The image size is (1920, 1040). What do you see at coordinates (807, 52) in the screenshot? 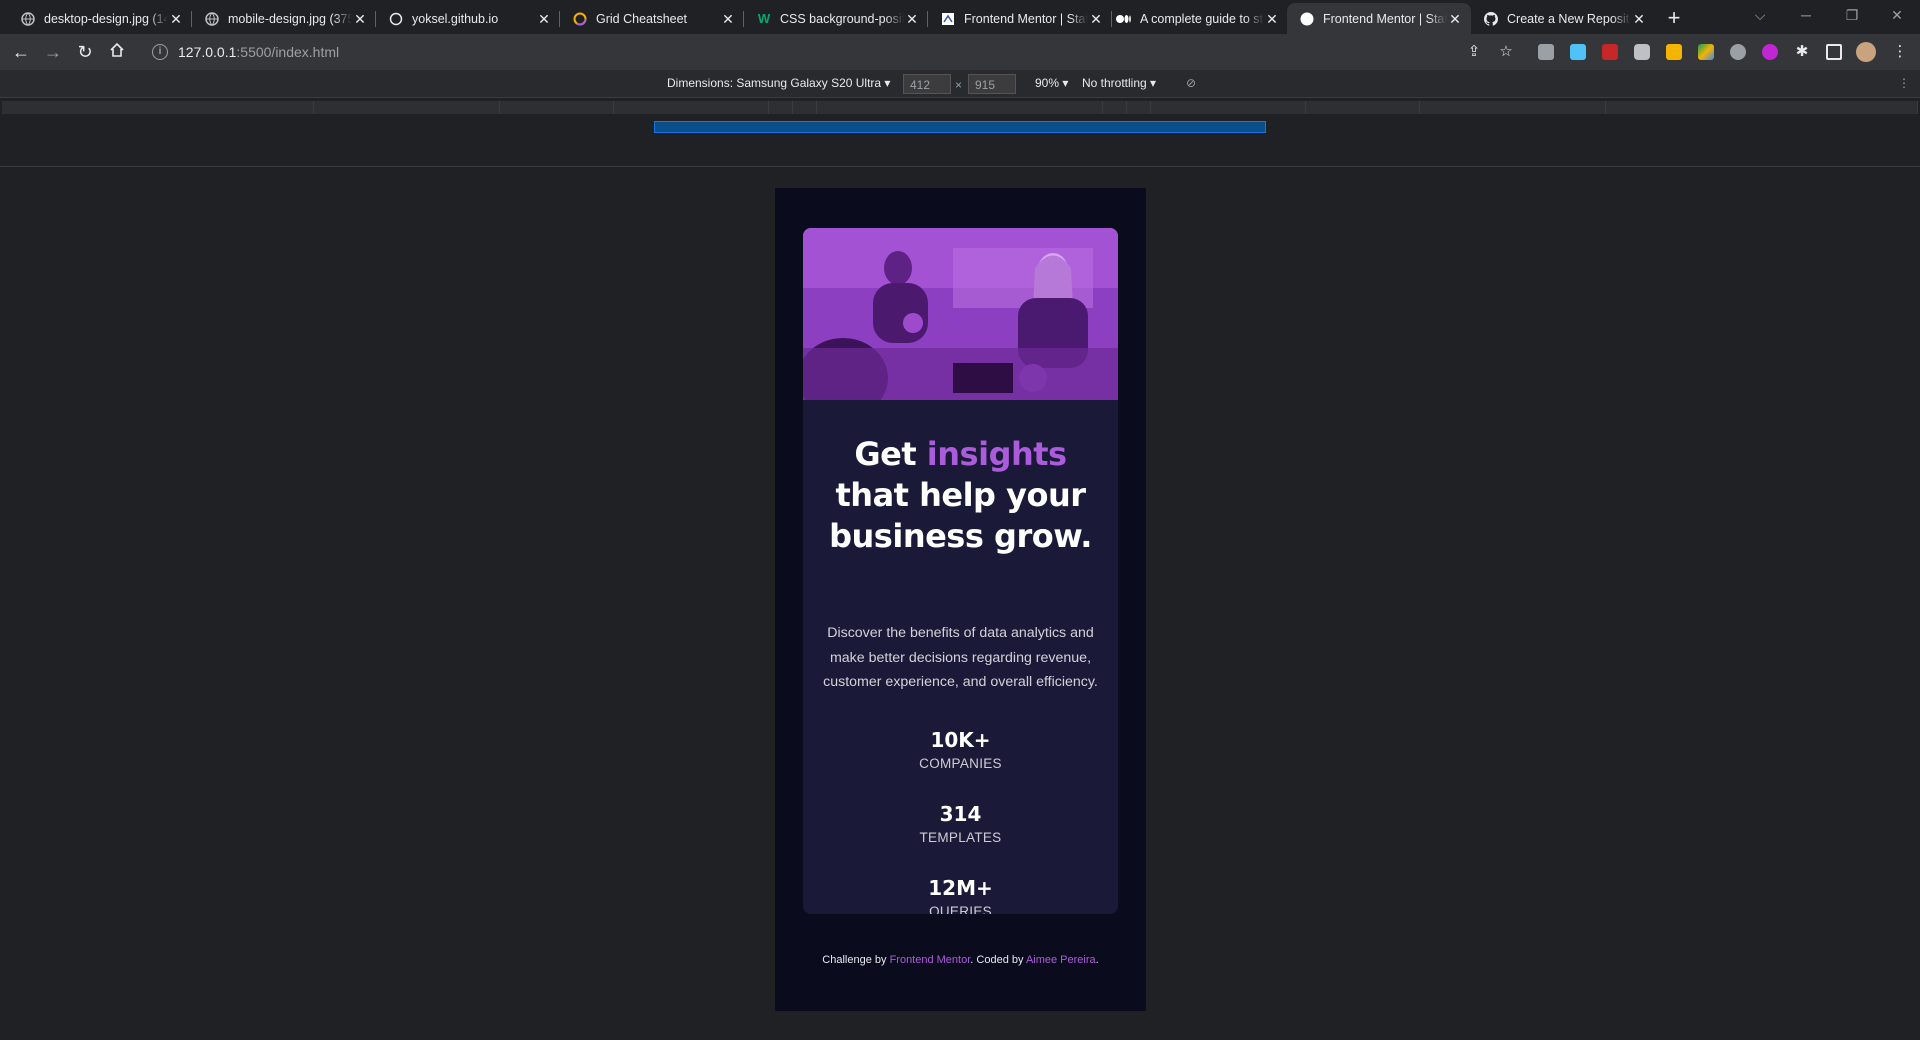
I see `address-bar: i 127.0.0.1 :5500/index.html` at bounding box center [807, 52].